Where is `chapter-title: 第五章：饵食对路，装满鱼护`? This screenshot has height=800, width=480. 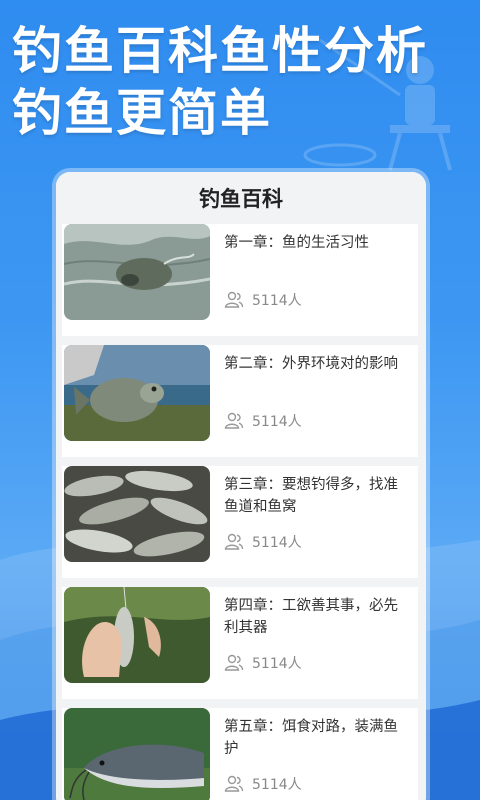
chapter-title: 第五章：饵食对路，装满鱼护 is located at coordinates (311, 738).